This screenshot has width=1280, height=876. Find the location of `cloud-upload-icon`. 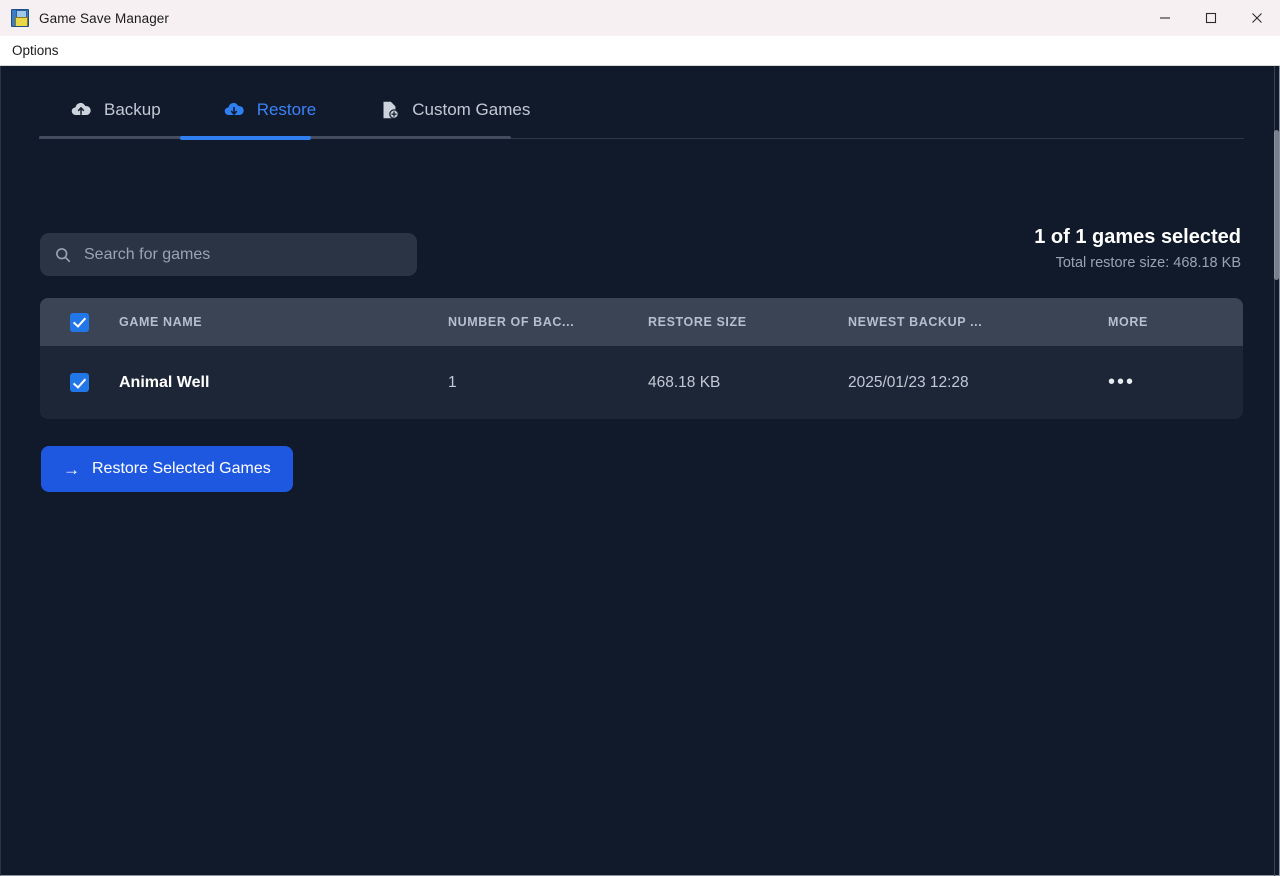

cloud-upload-icon is located at coordinates (81, 108).